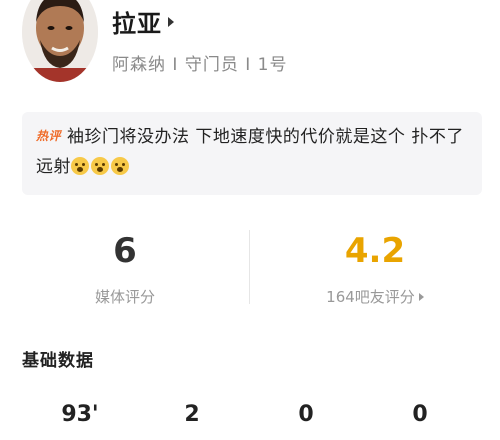  I want to click on media-rating-label: 媒体评分, so click(125, 296).